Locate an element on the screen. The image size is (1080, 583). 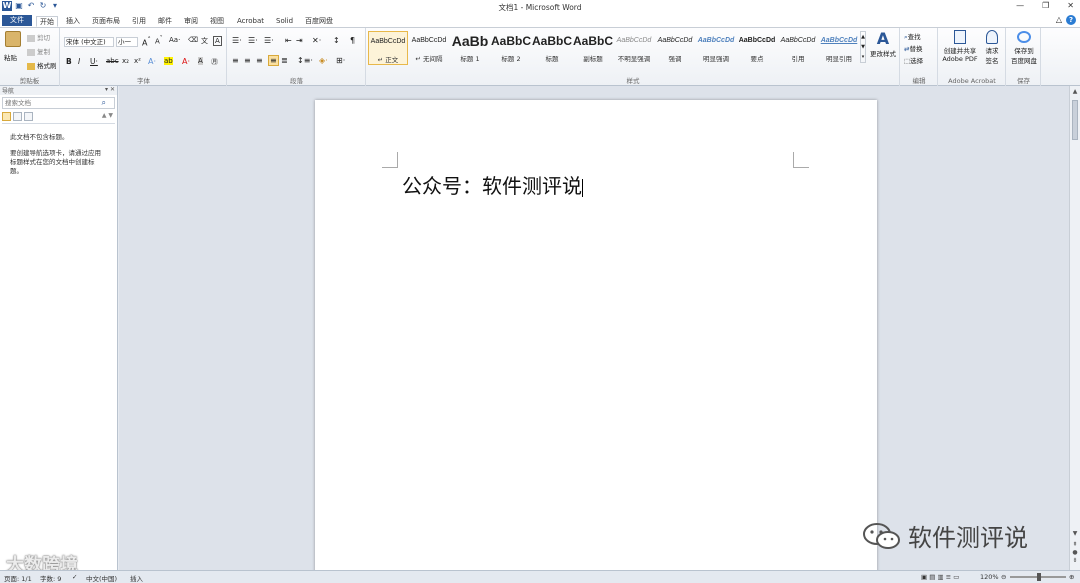
format-painter-button: 格式刷 is located at coordinates (42, 65).